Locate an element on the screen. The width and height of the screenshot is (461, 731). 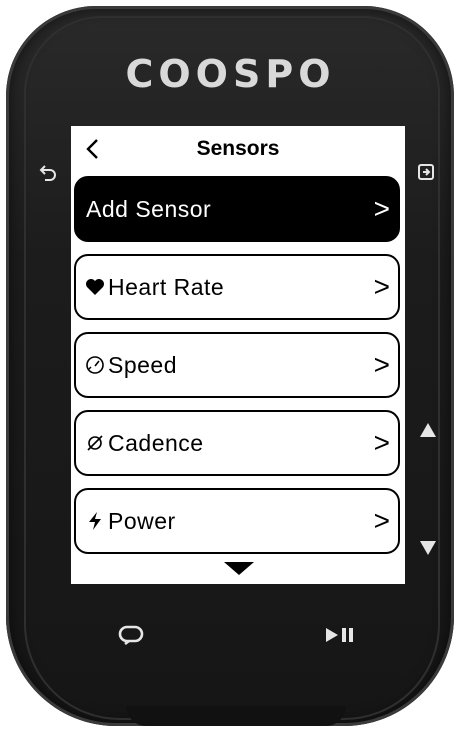
page-title: Sensors is located at coordinates (238, 148).